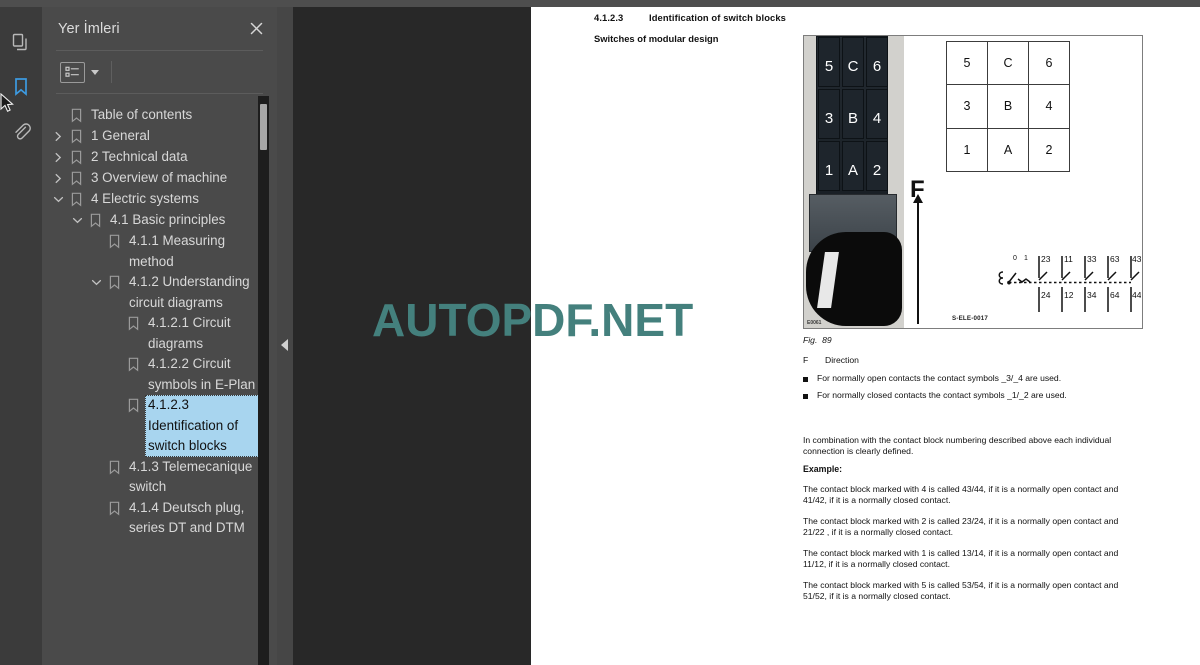 This screenshot has height=665, width=1200. I want to click on svg-text: 23, so click(1046, 259).